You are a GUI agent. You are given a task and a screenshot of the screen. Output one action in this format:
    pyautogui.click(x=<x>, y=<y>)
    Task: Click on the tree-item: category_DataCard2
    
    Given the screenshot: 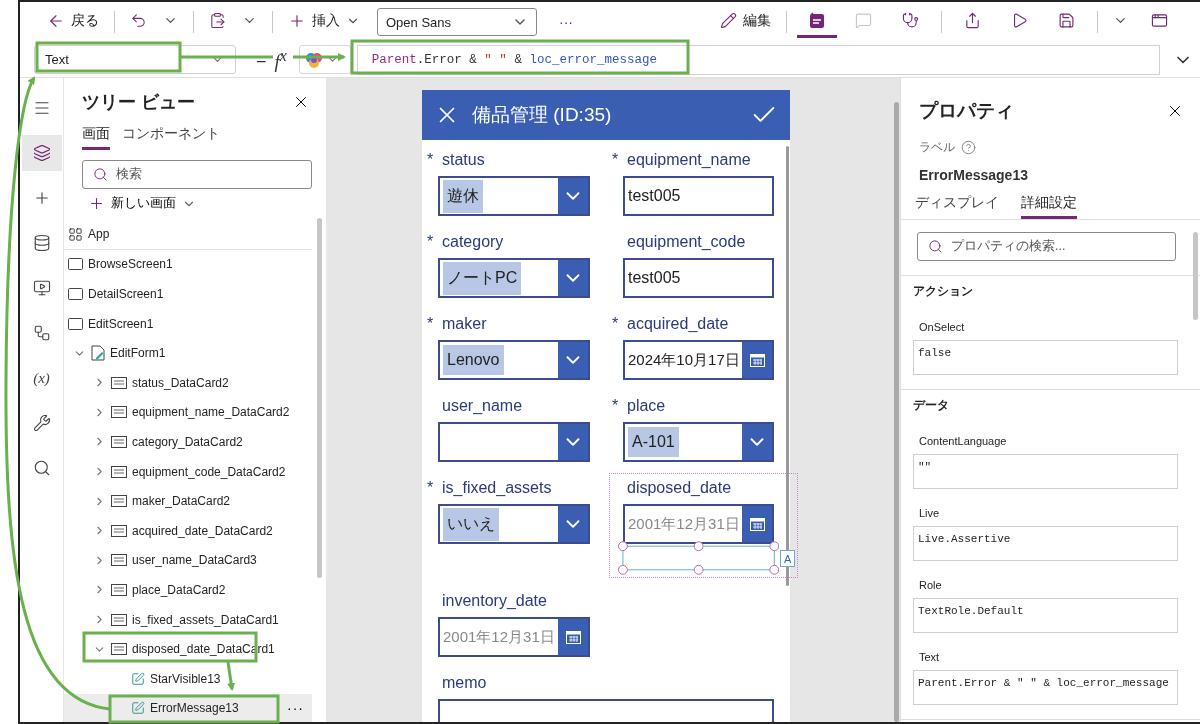 What is the action you would take?
    pyautogui.click(x=188, y=442)
    